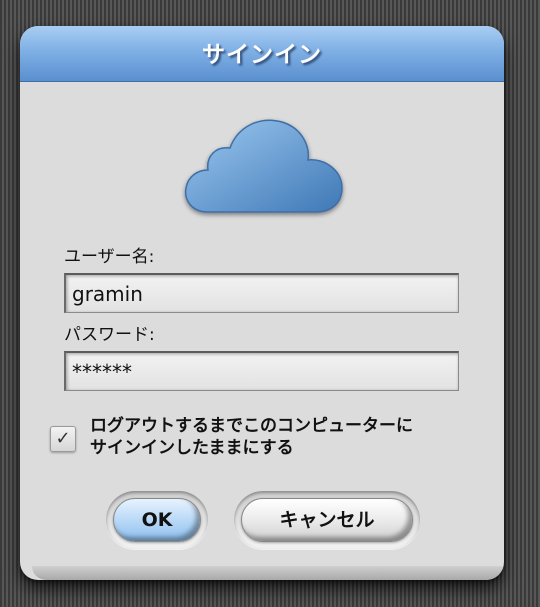  Describe the element at coordinates (251, 426) in the screenshot. I see `remember-label-line1: ログアウトするまでこのコンピューターに` at that location.